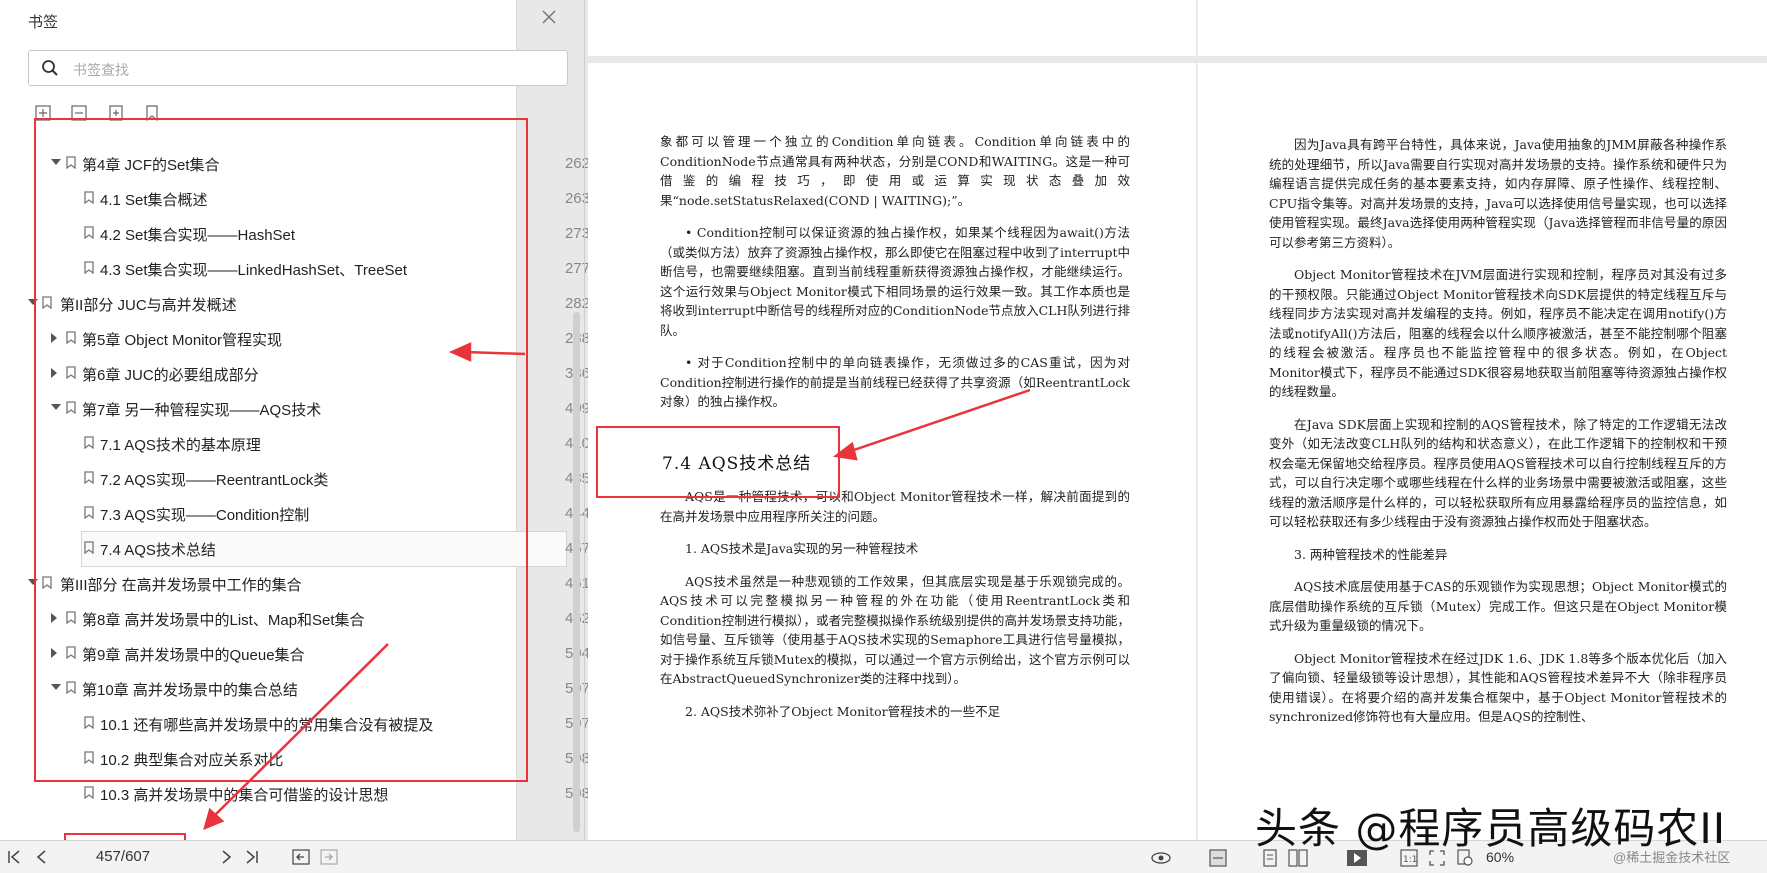 This screenshot has width=1767, height=873. Describe the element at coordinates (560, 513) in the screenshot. I see `bookmark-page: 444` at that location.